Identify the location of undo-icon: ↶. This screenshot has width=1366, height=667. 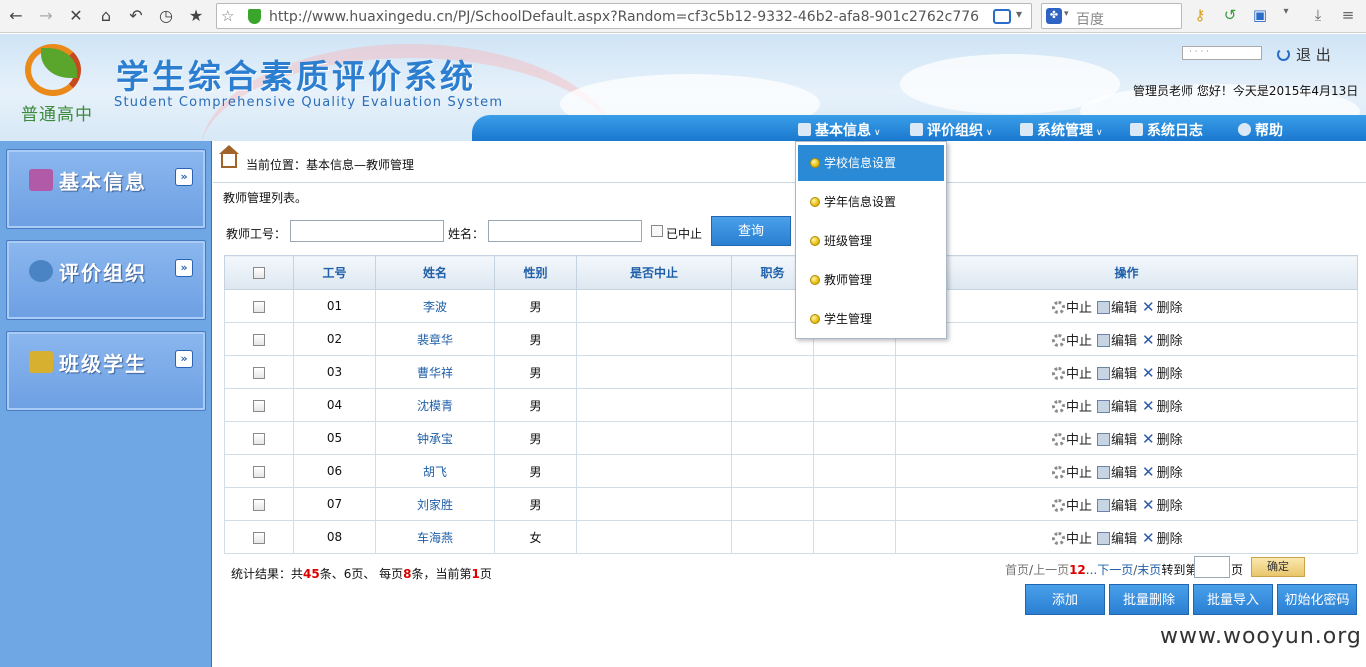
(136, 16).